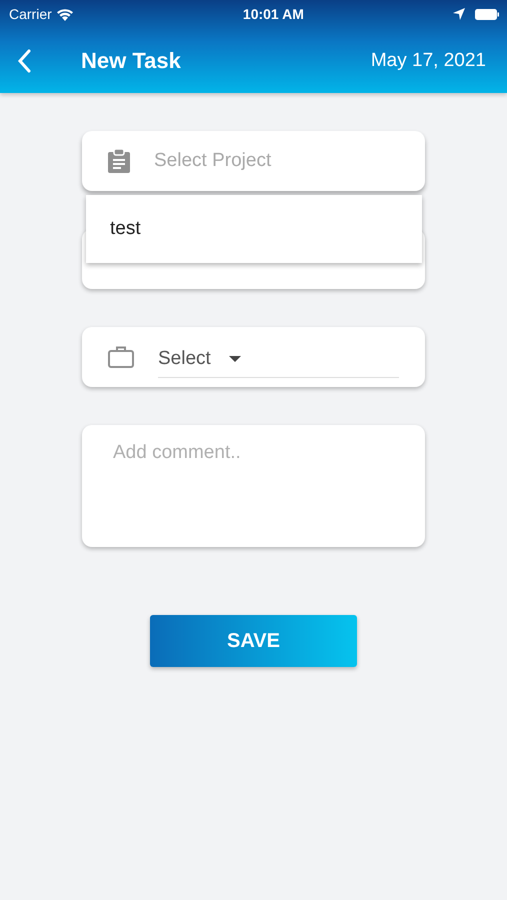  Describe the element at coordinates (184, 359) in the screenshot. I see `category-value: Select` at that location.